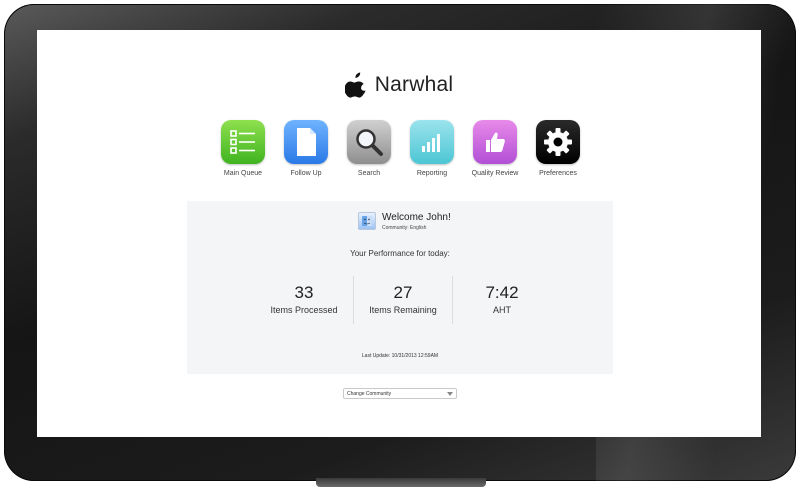 Image resolution: width=800 pixels, height=487 pixels. I want to click on app-label: Follow Up, so click(306, 173).